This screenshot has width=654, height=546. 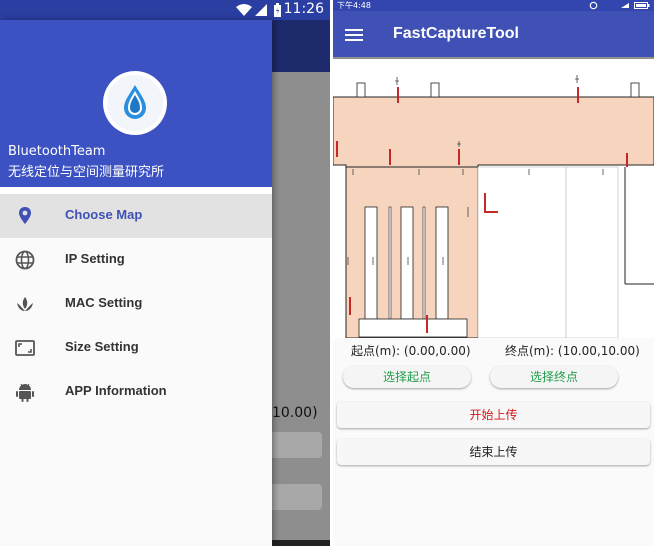 What do you see at coordinates (86, 172) in the screenshot?
I see `team-description: 无线定位与空间测量研究所` at bounding box center [86, 172].